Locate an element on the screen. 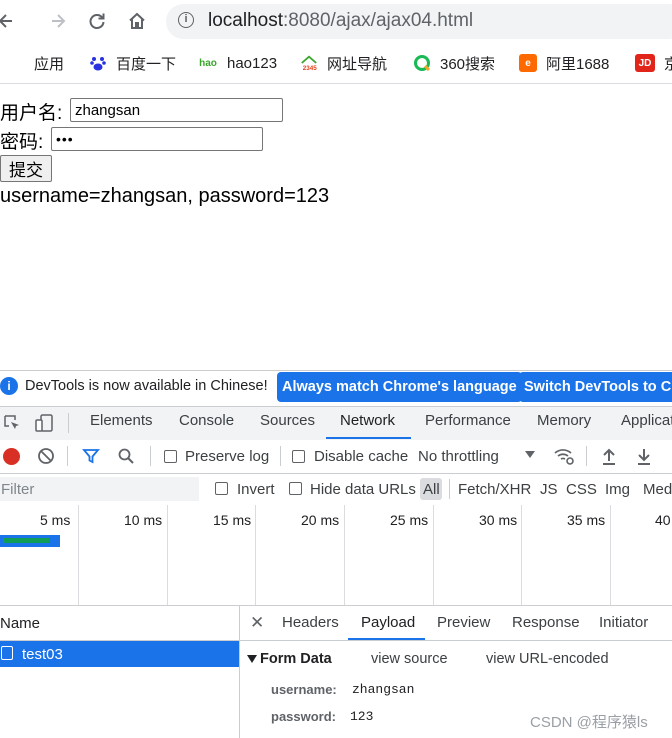 Image resolution: width=672 pixels, height=738 pixels. bookmark-360: 360搜索 is located at coordinates (454, 63).